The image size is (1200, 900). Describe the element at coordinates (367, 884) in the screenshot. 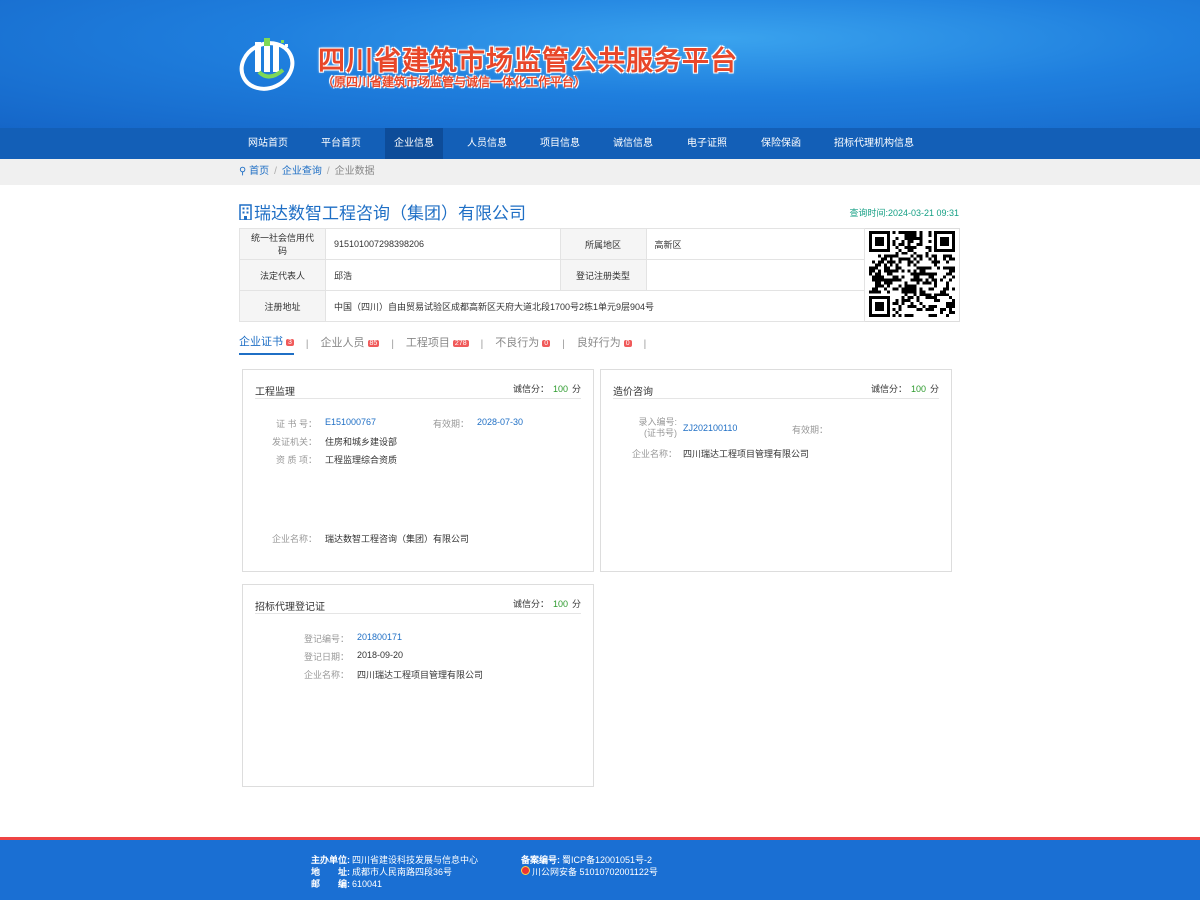

I see `footer-zip: 610041` at that location.